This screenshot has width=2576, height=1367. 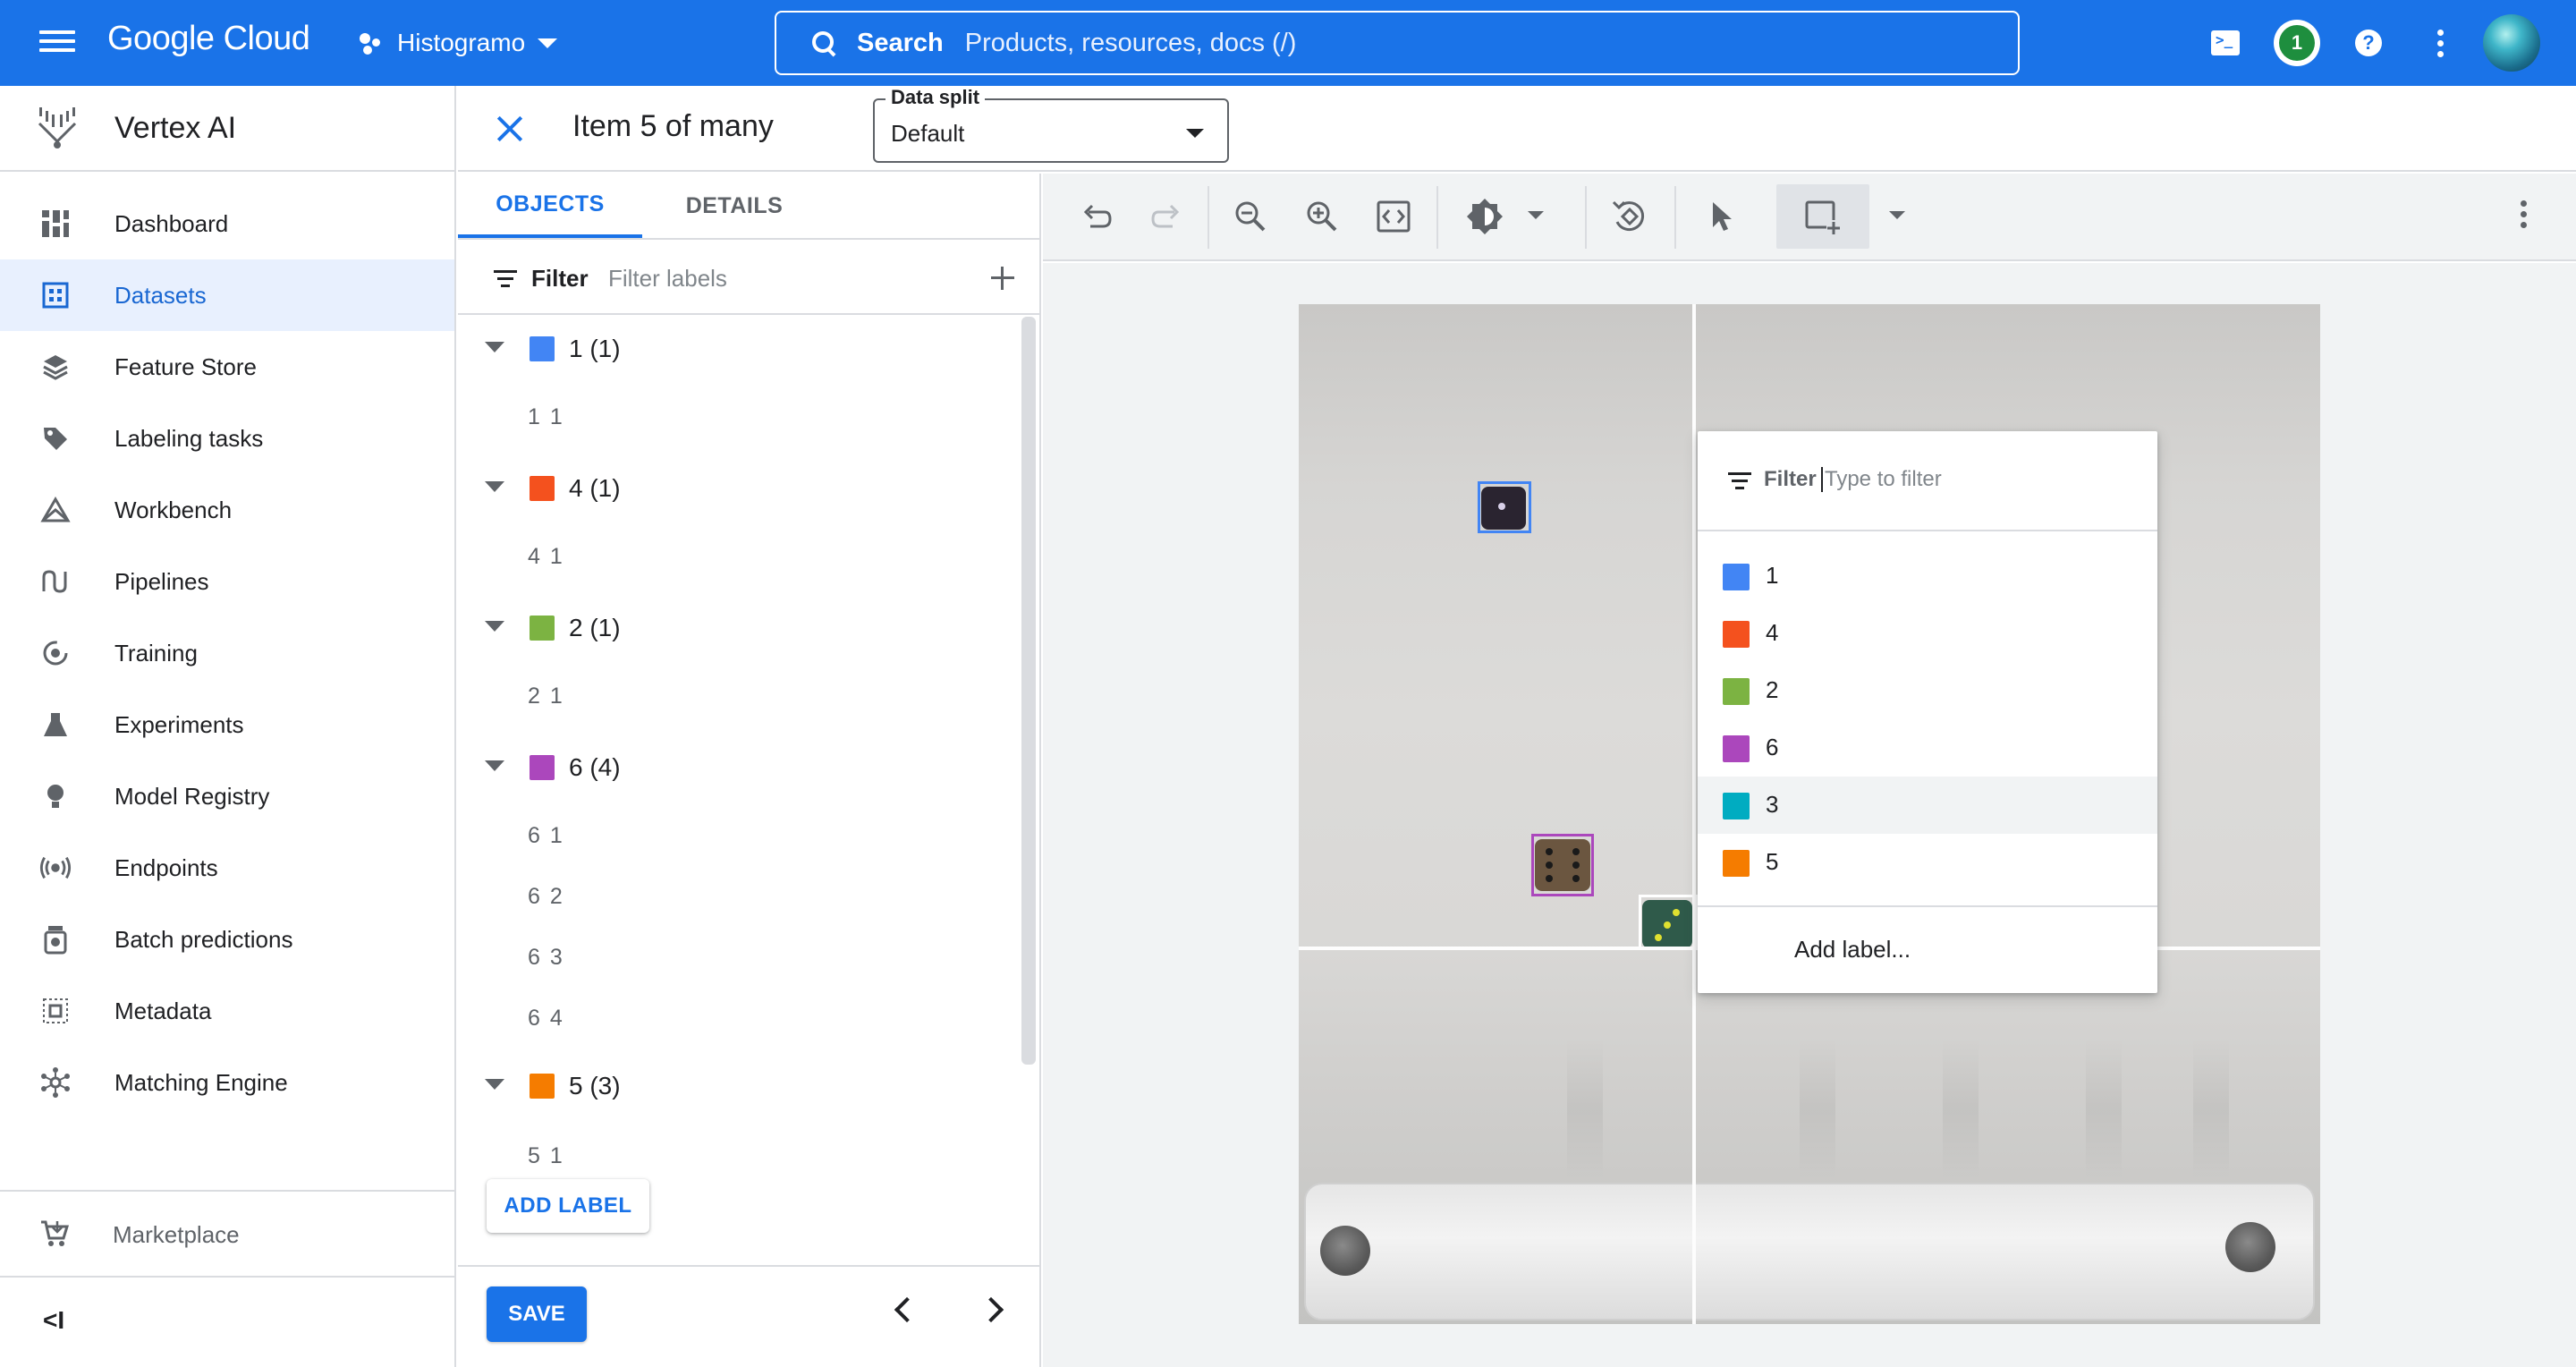 I want to click on sidebar-item-dashboard: Dashboard, so click(x=227, y=223).